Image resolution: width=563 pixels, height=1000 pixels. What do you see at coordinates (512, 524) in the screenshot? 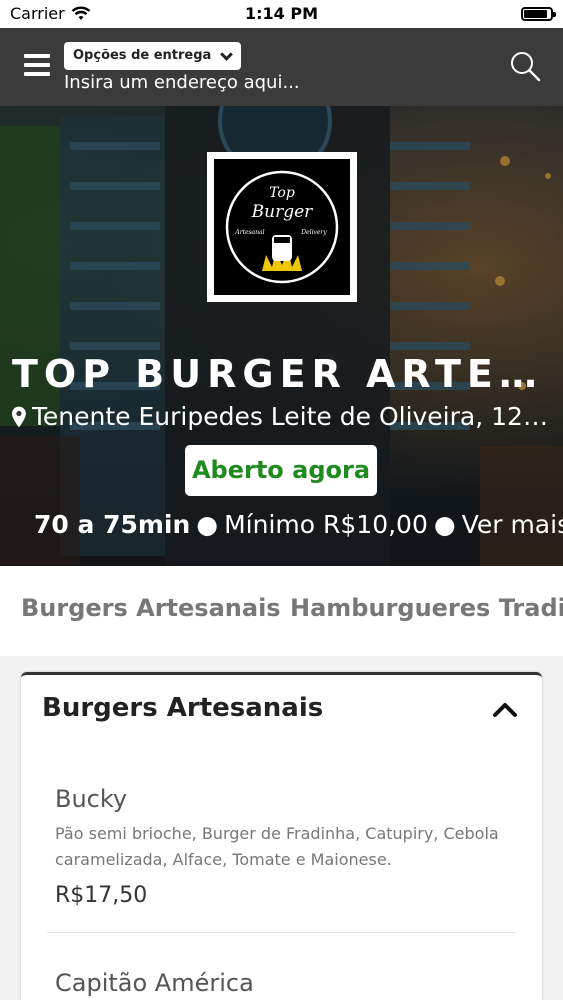
I see `see-more-link: Ver mais` at bounding box center [512, 524].